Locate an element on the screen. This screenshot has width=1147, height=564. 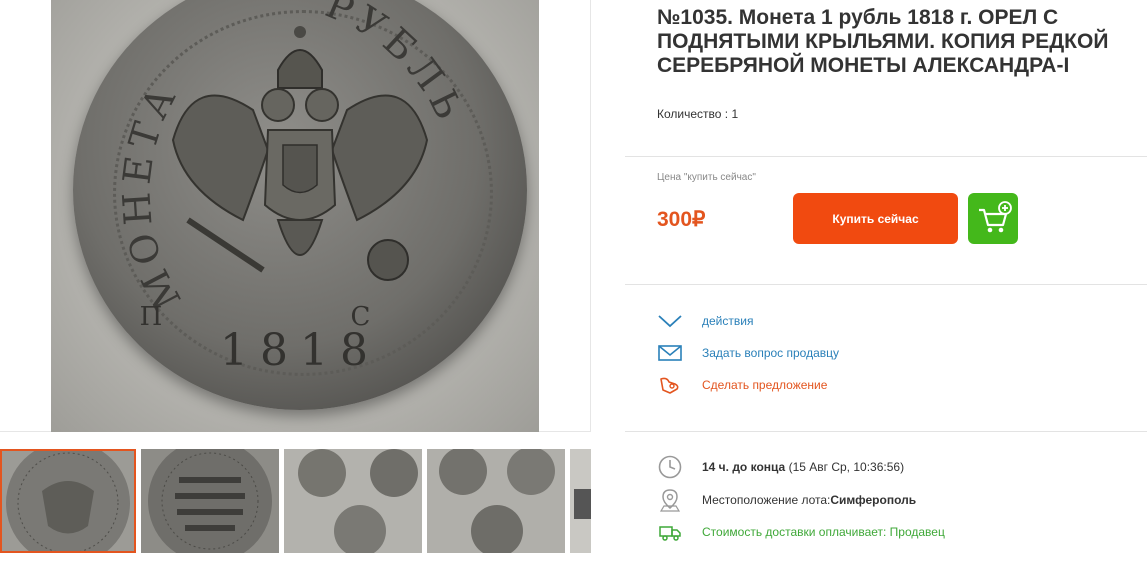
coin-legend-left: МОНЕТА is located at coordinates (149, 196).